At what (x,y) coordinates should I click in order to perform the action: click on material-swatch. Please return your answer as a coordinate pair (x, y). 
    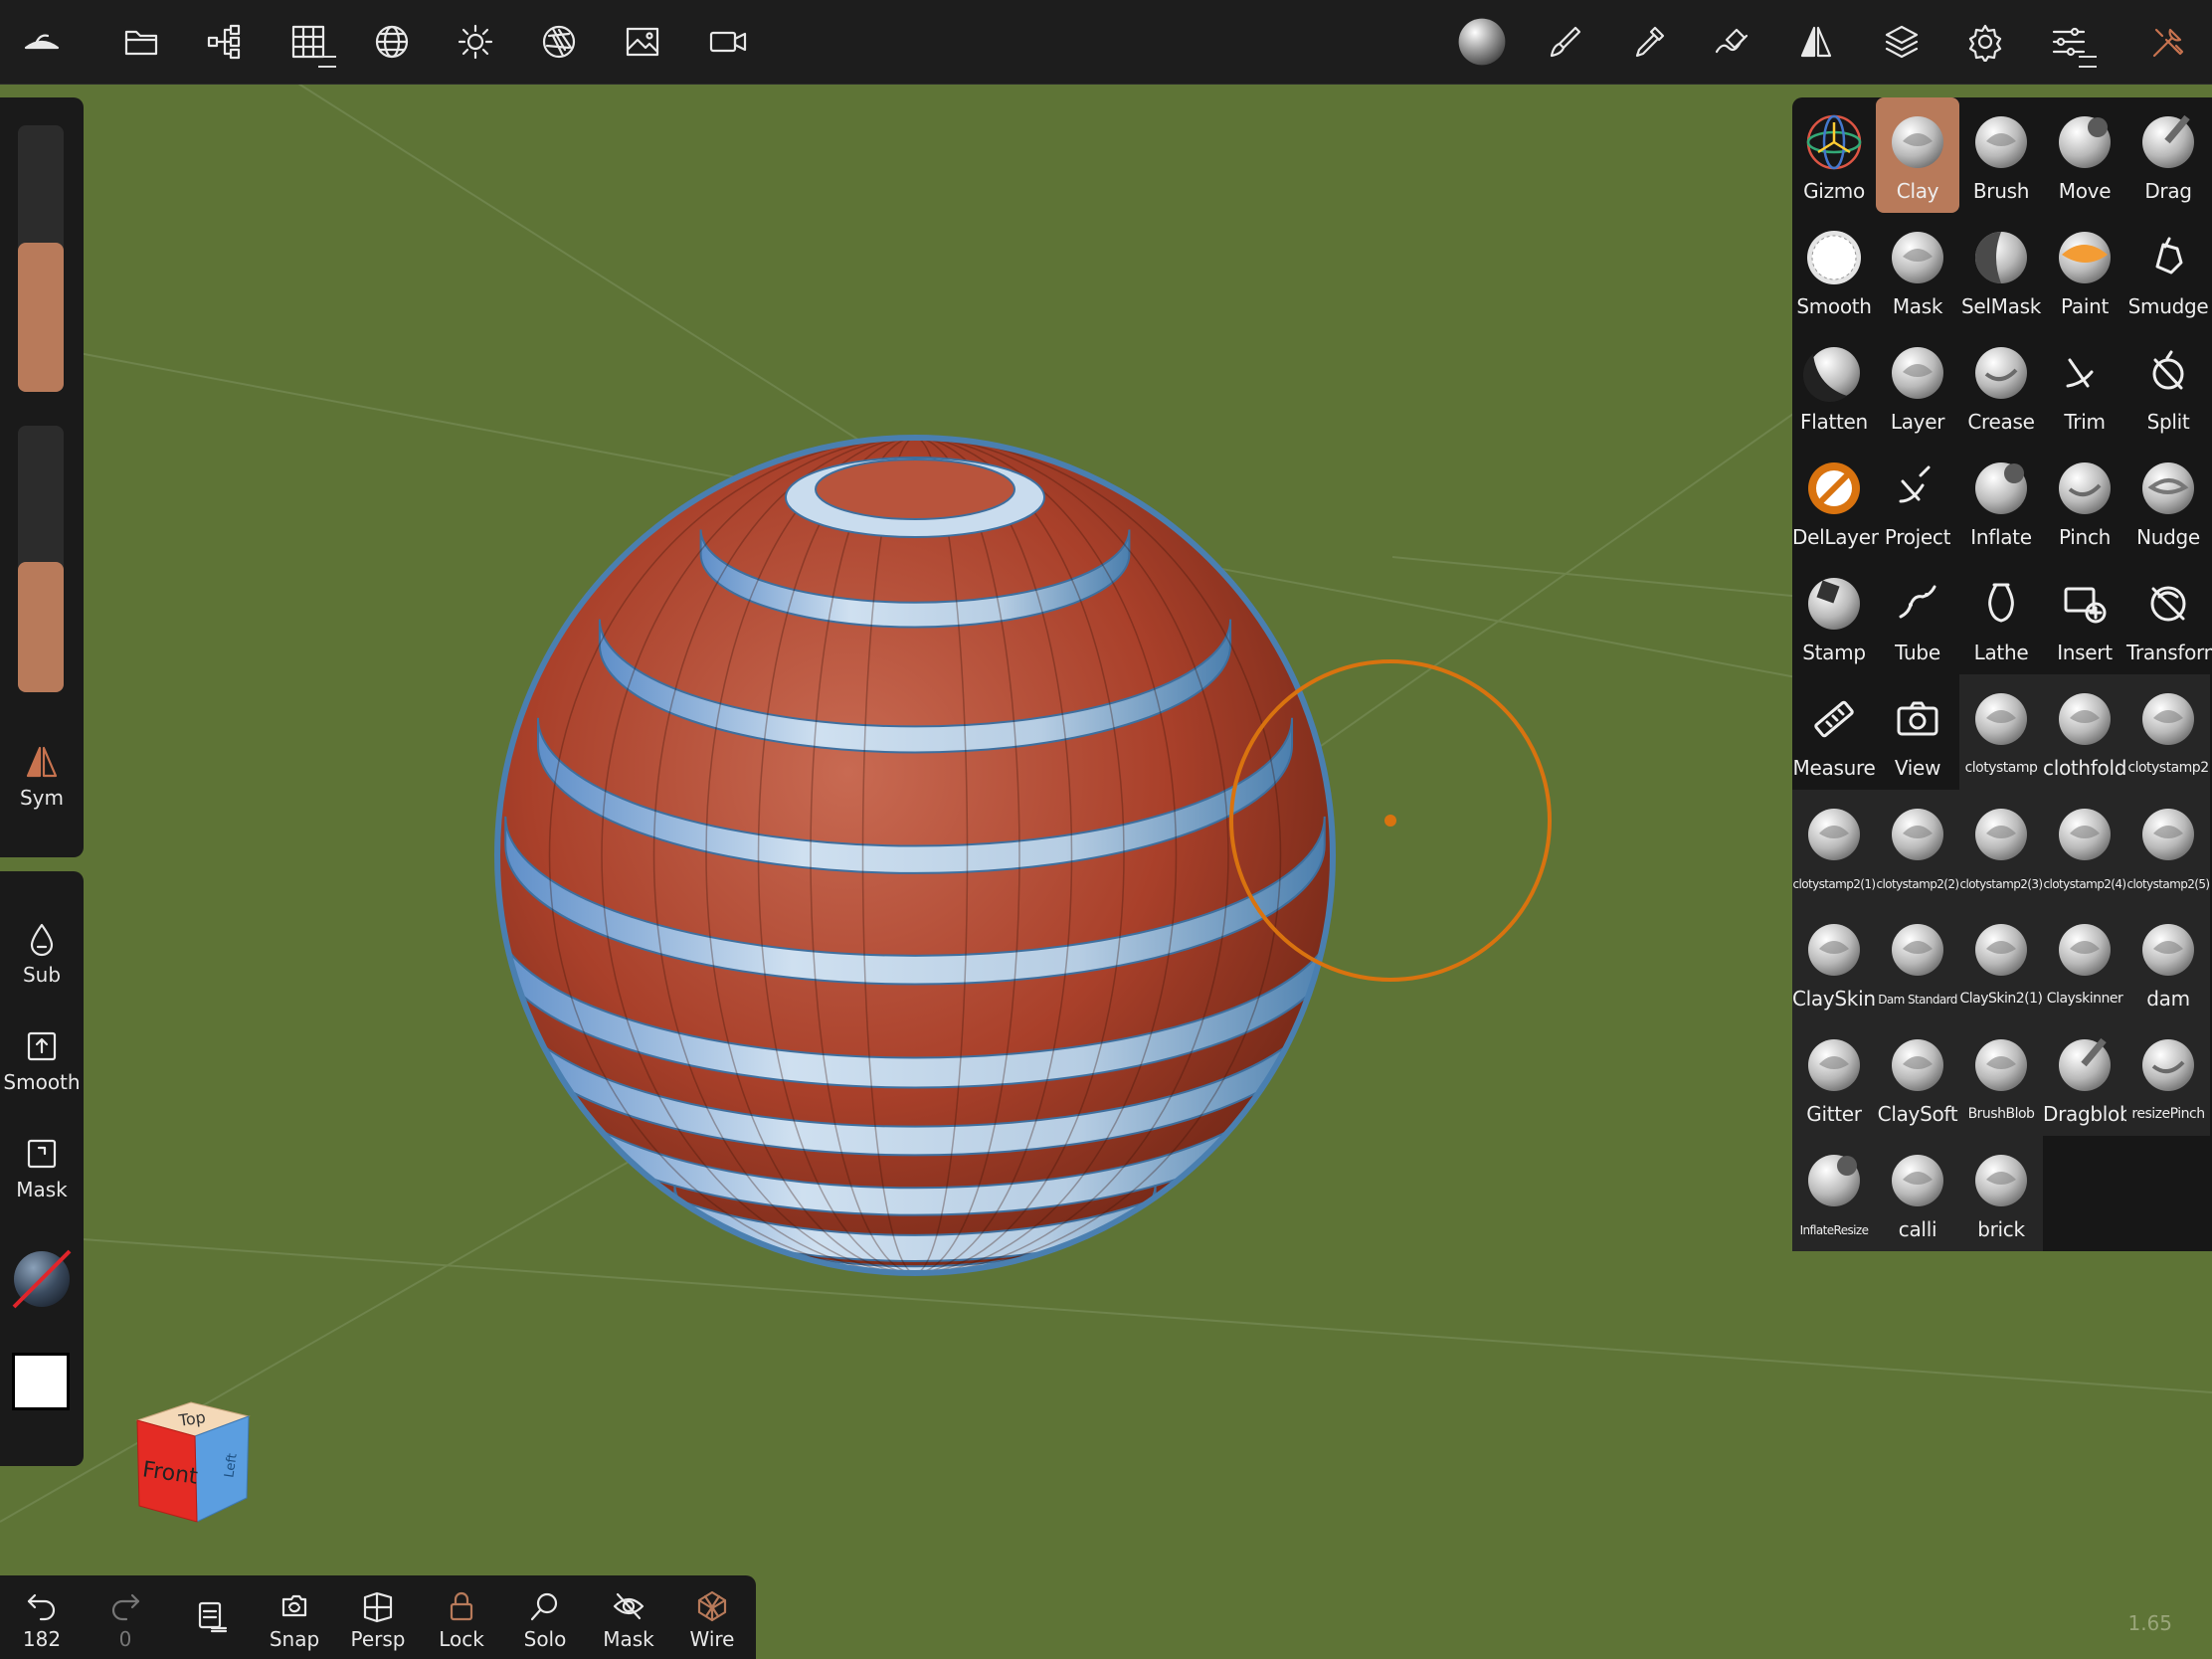
    Looking at the image, I should click on (42, 1279).